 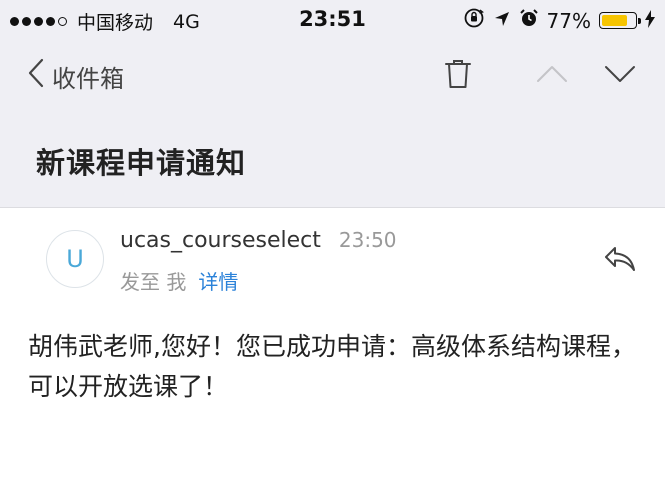 I want to click on battery-fill, so click(x=614, y=20).